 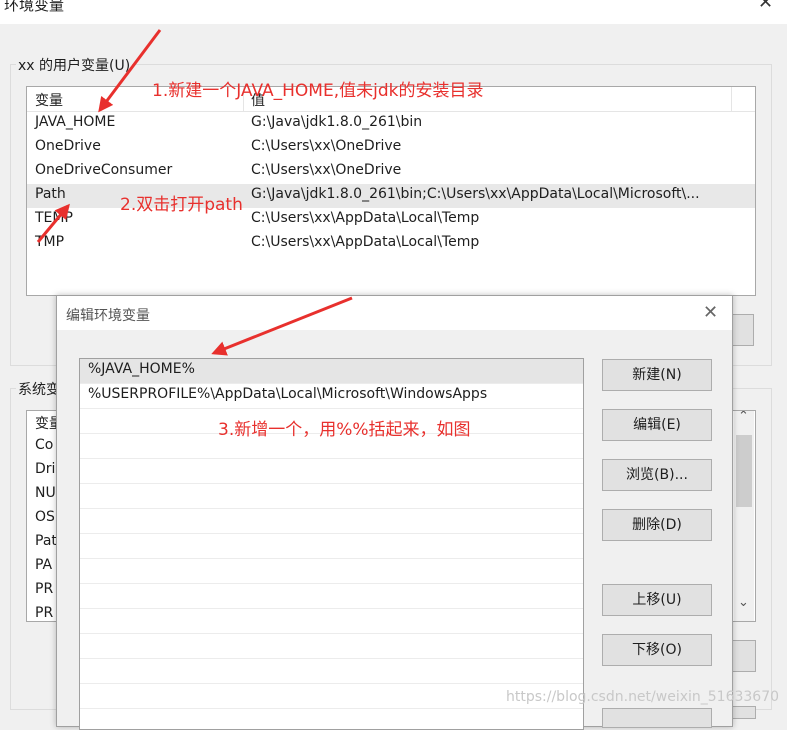 I want to click on arrow-to-path, so click(x=53, y=223).